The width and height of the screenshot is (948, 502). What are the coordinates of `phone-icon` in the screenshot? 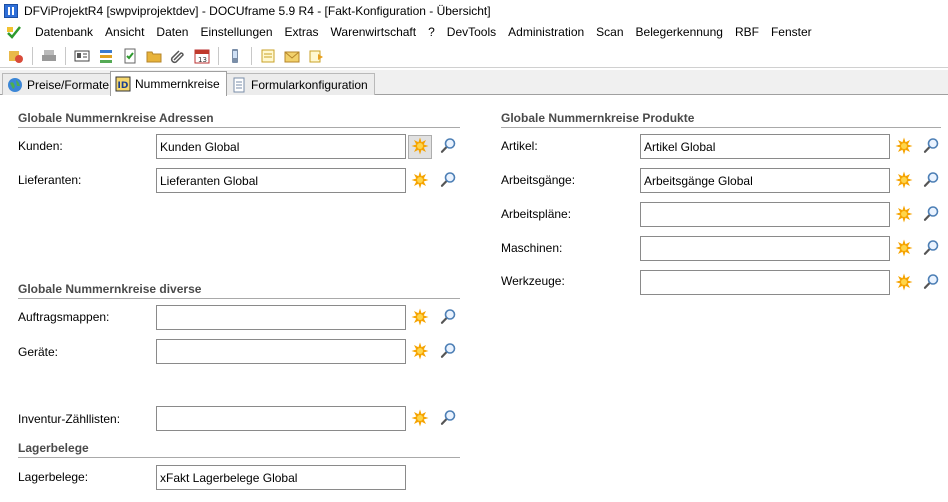 It's located at (235, 56).